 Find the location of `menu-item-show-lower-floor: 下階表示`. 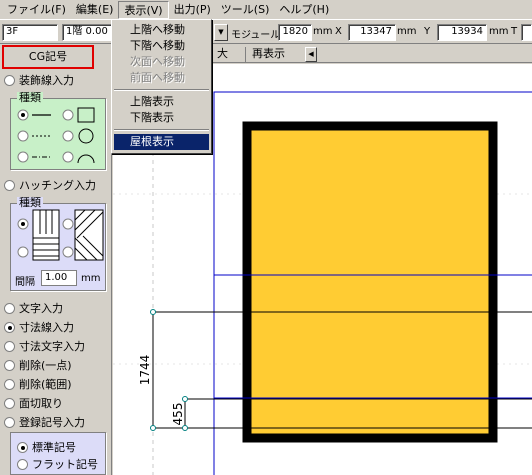

menu-item-show-lower-floor: 下階表示 is located at coordinates (161, 118).